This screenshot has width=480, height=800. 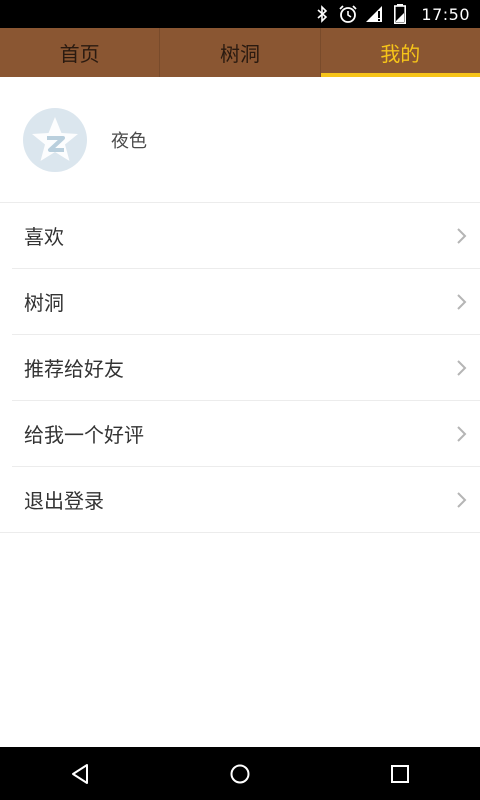 I want to click on tab-treehole: 树洞, so click(x=239, y=52).